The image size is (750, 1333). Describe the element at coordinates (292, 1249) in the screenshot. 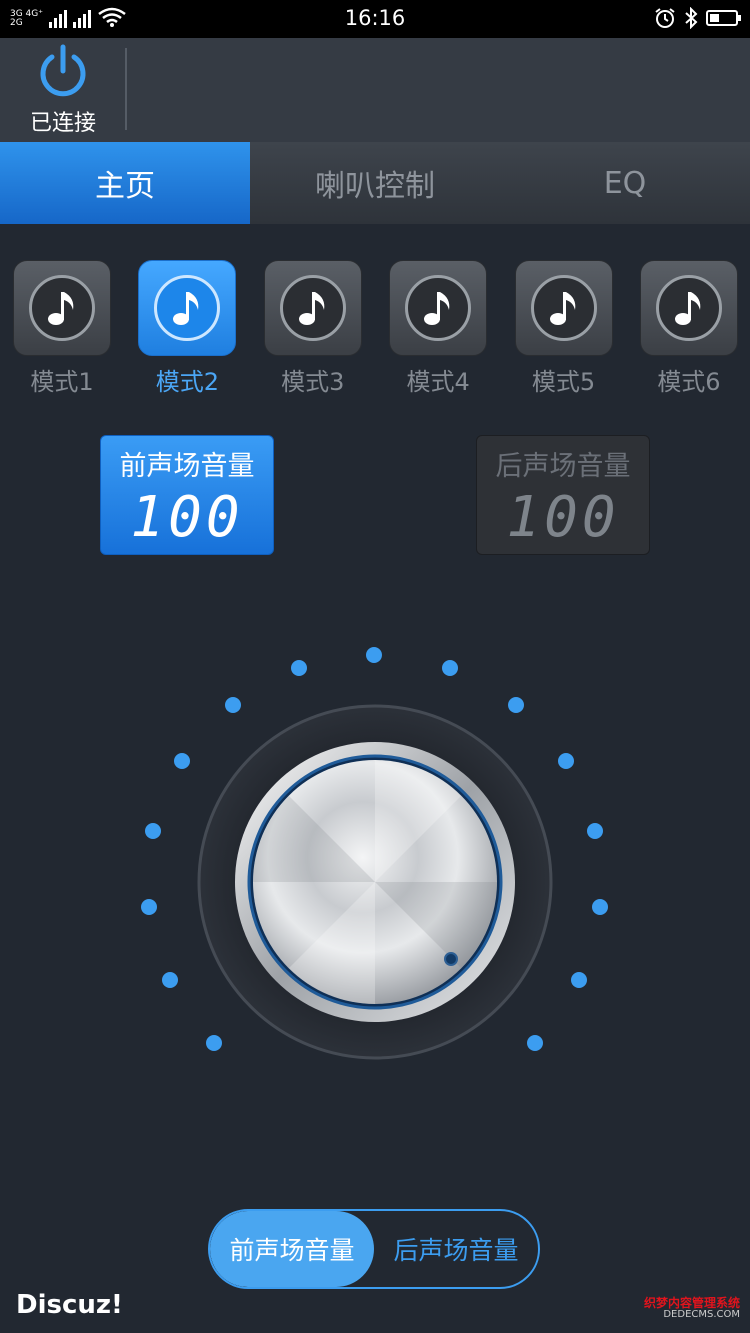

I see `toggle-front-field: 前声场音量` at that location.